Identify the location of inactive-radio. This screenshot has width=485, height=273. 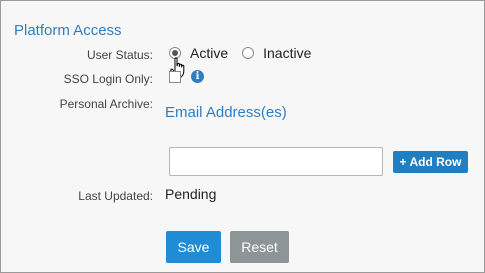
(248, 53).